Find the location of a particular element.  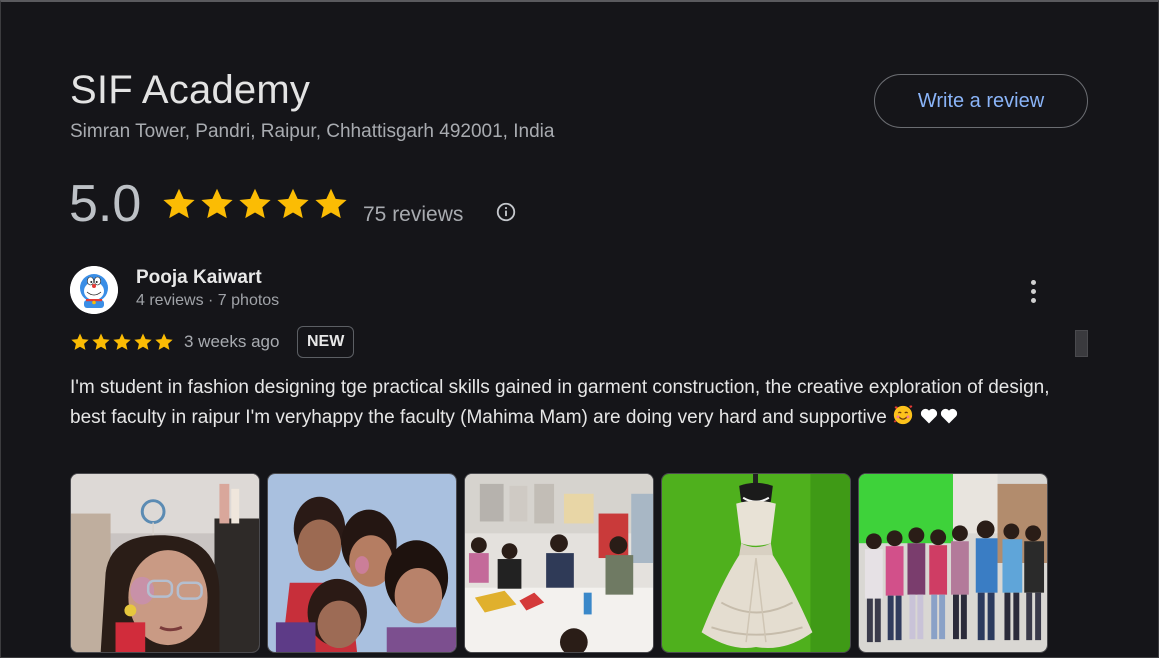

business-name: SIF Academy is located at coordinates (190, 90).